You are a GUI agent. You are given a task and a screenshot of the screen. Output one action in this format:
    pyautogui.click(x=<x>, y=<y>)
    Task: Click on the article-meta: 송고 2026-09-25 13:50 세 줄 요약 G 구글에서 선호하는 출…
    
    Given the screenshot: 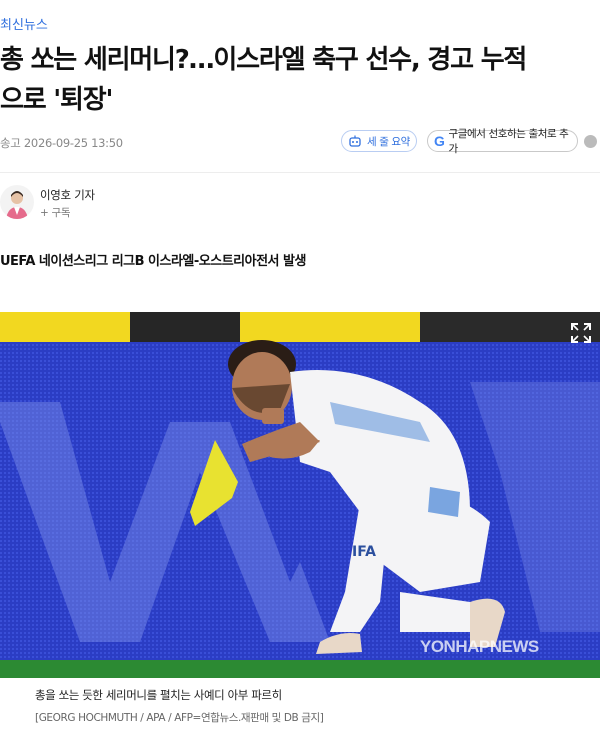 What is the action you would take?
    pyautogui.click(x=300, y=141)
    